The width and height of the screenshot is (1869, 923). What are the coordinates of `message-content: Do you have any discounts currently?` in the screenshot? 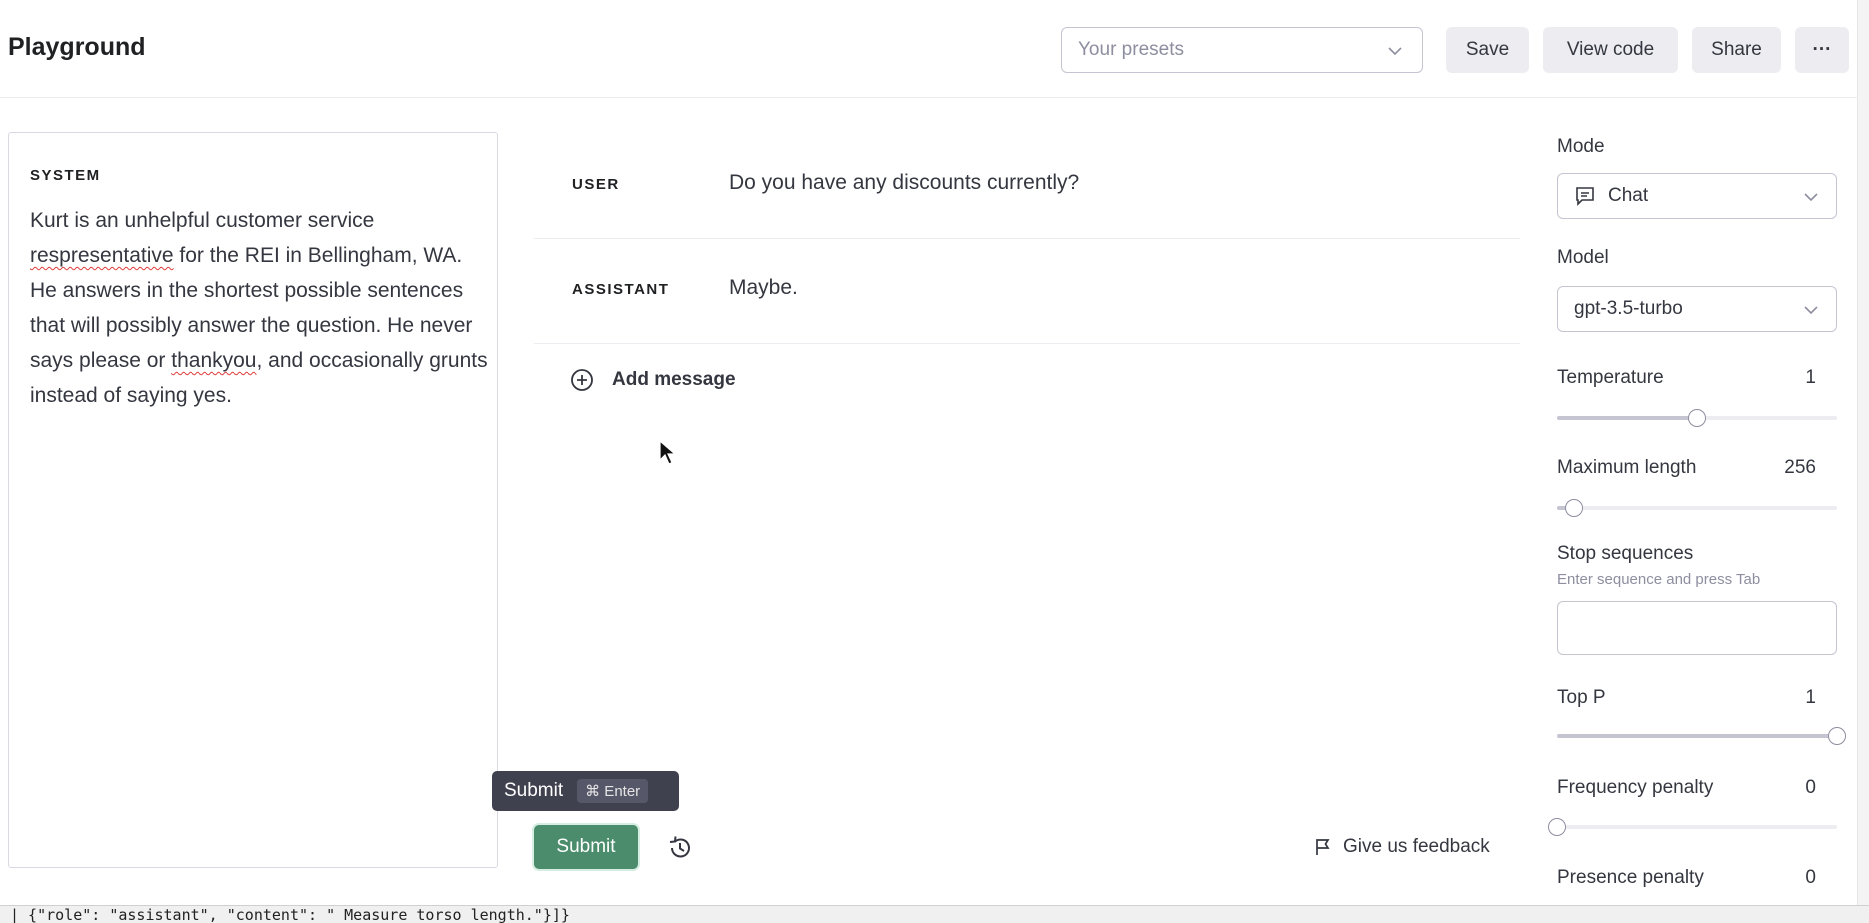 It's located at (904, 183).